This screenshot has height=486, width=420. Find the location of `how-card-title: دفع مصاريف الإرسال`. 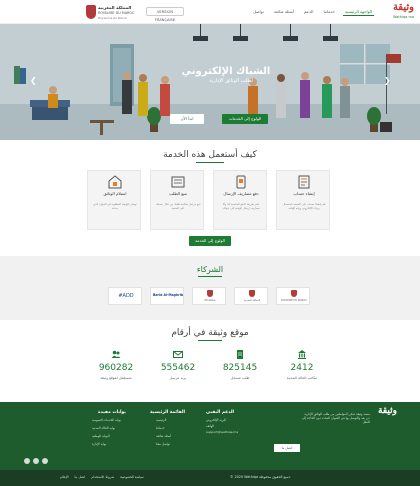

how-card-title: دفع مصاريف الإرسال is located at coordinates (241, 193).